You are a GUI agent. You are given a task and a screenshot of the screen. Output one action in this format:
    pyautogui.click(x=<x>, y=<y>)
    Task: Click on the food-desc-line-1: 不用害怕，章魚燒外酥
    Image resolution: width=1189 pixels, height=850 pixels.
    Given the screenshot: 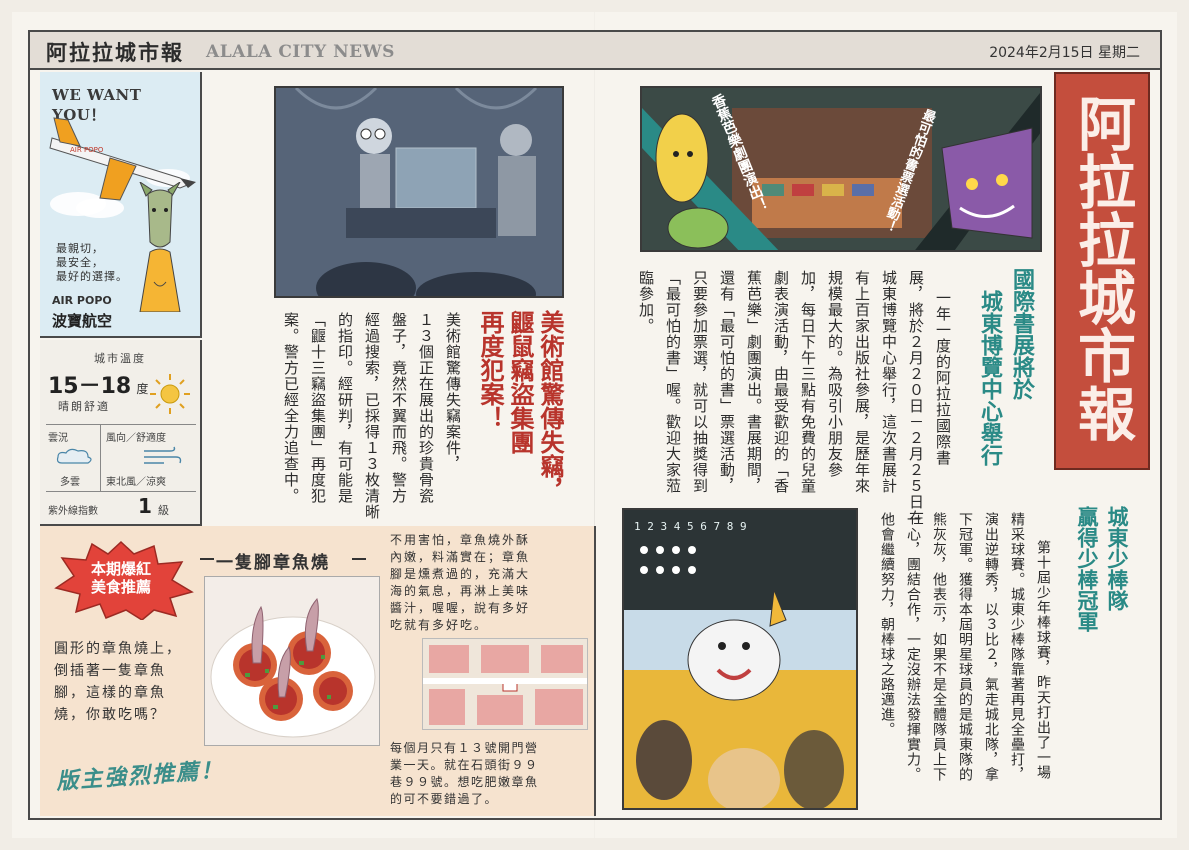 What is the action you would take?
    pyautogui.click(x=460, y=540)
    